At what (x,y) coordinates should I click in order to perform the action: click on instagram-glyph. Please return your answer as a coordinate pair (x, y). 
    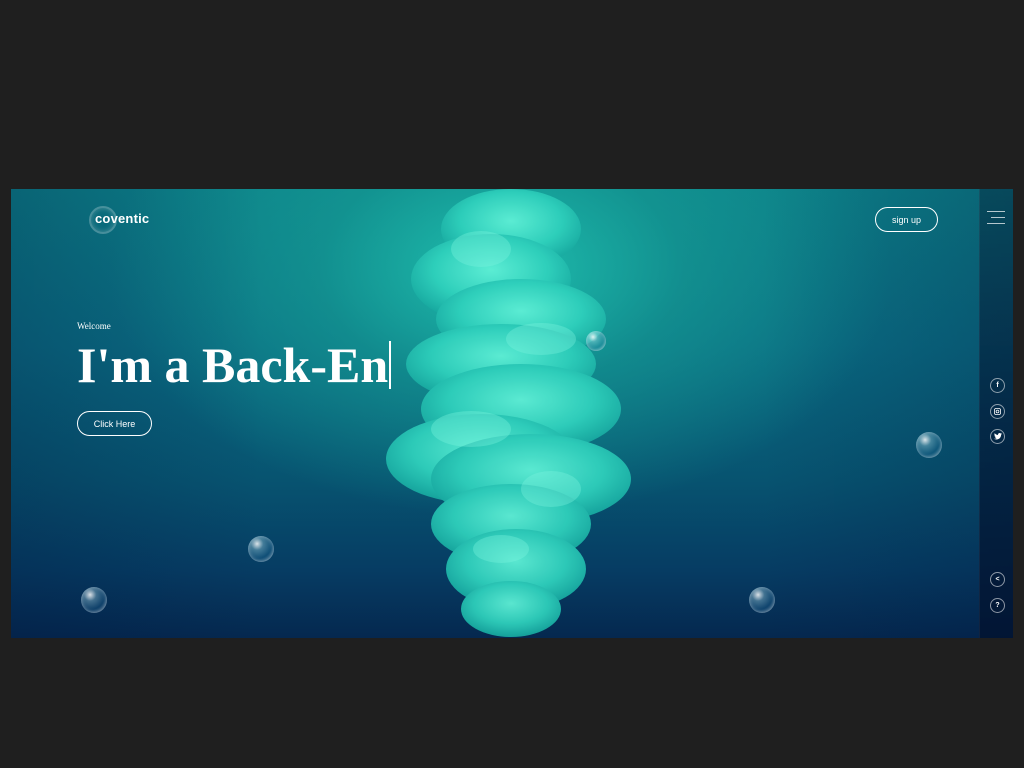
    Looking at the image, I should click on (997, 411).